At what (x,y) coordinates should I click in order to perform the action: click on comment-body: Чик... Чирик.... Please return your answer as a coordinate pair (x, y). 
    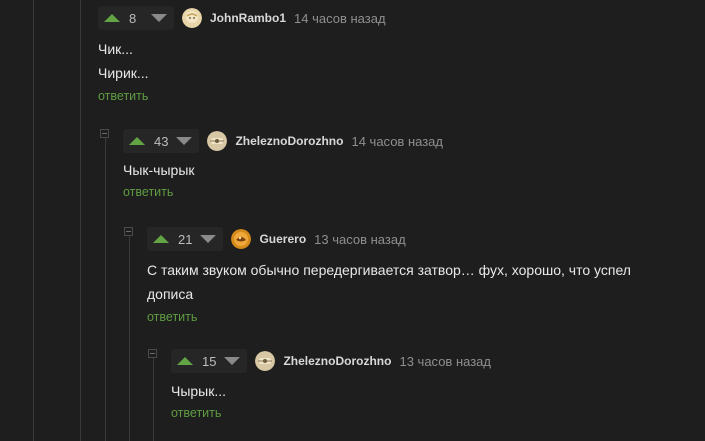
    Looking at the image, I should click on (242, 61).